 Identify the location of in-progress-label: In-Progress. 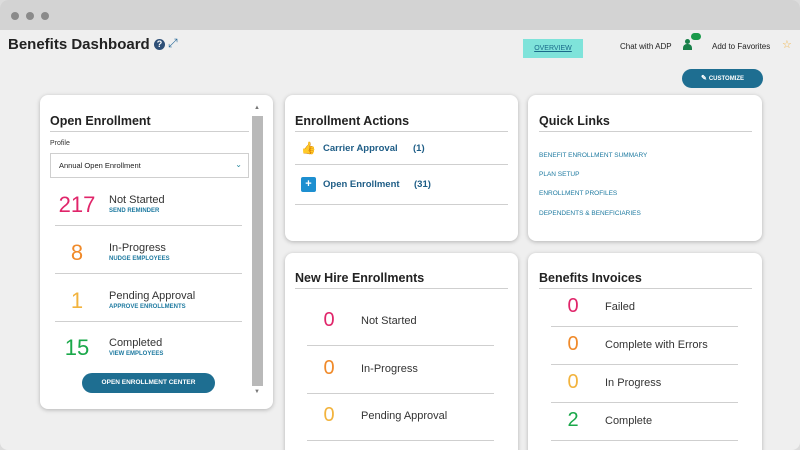
(137, 248).